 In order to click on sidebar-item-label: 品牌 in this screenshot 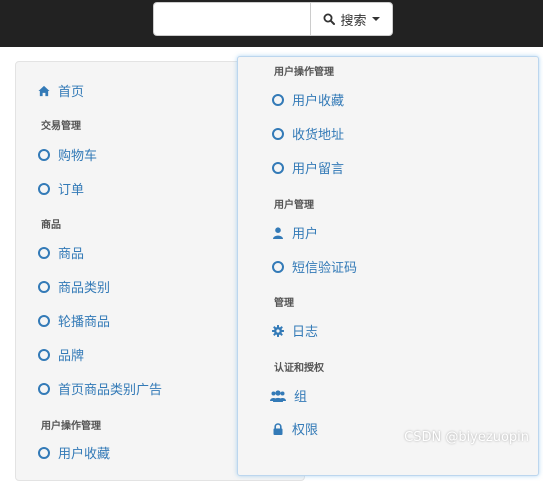, I will do `click(71, 356)`.